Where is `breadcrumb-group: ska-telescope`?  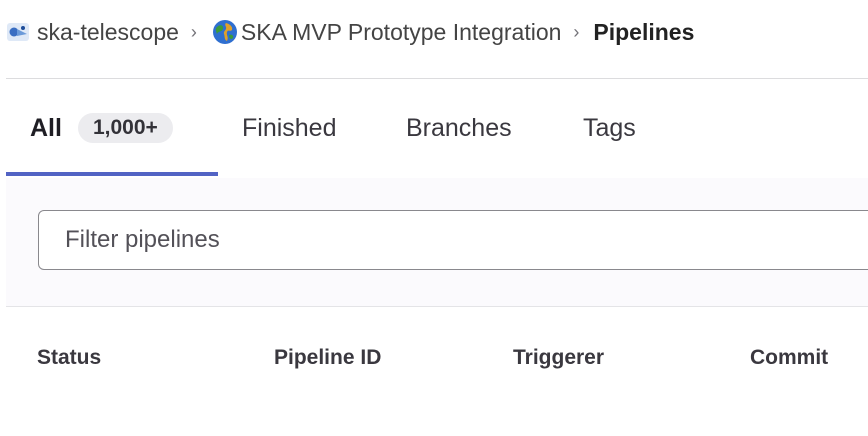 breadcrumb-group: ska-telescope is located at coordinates (92, 32).